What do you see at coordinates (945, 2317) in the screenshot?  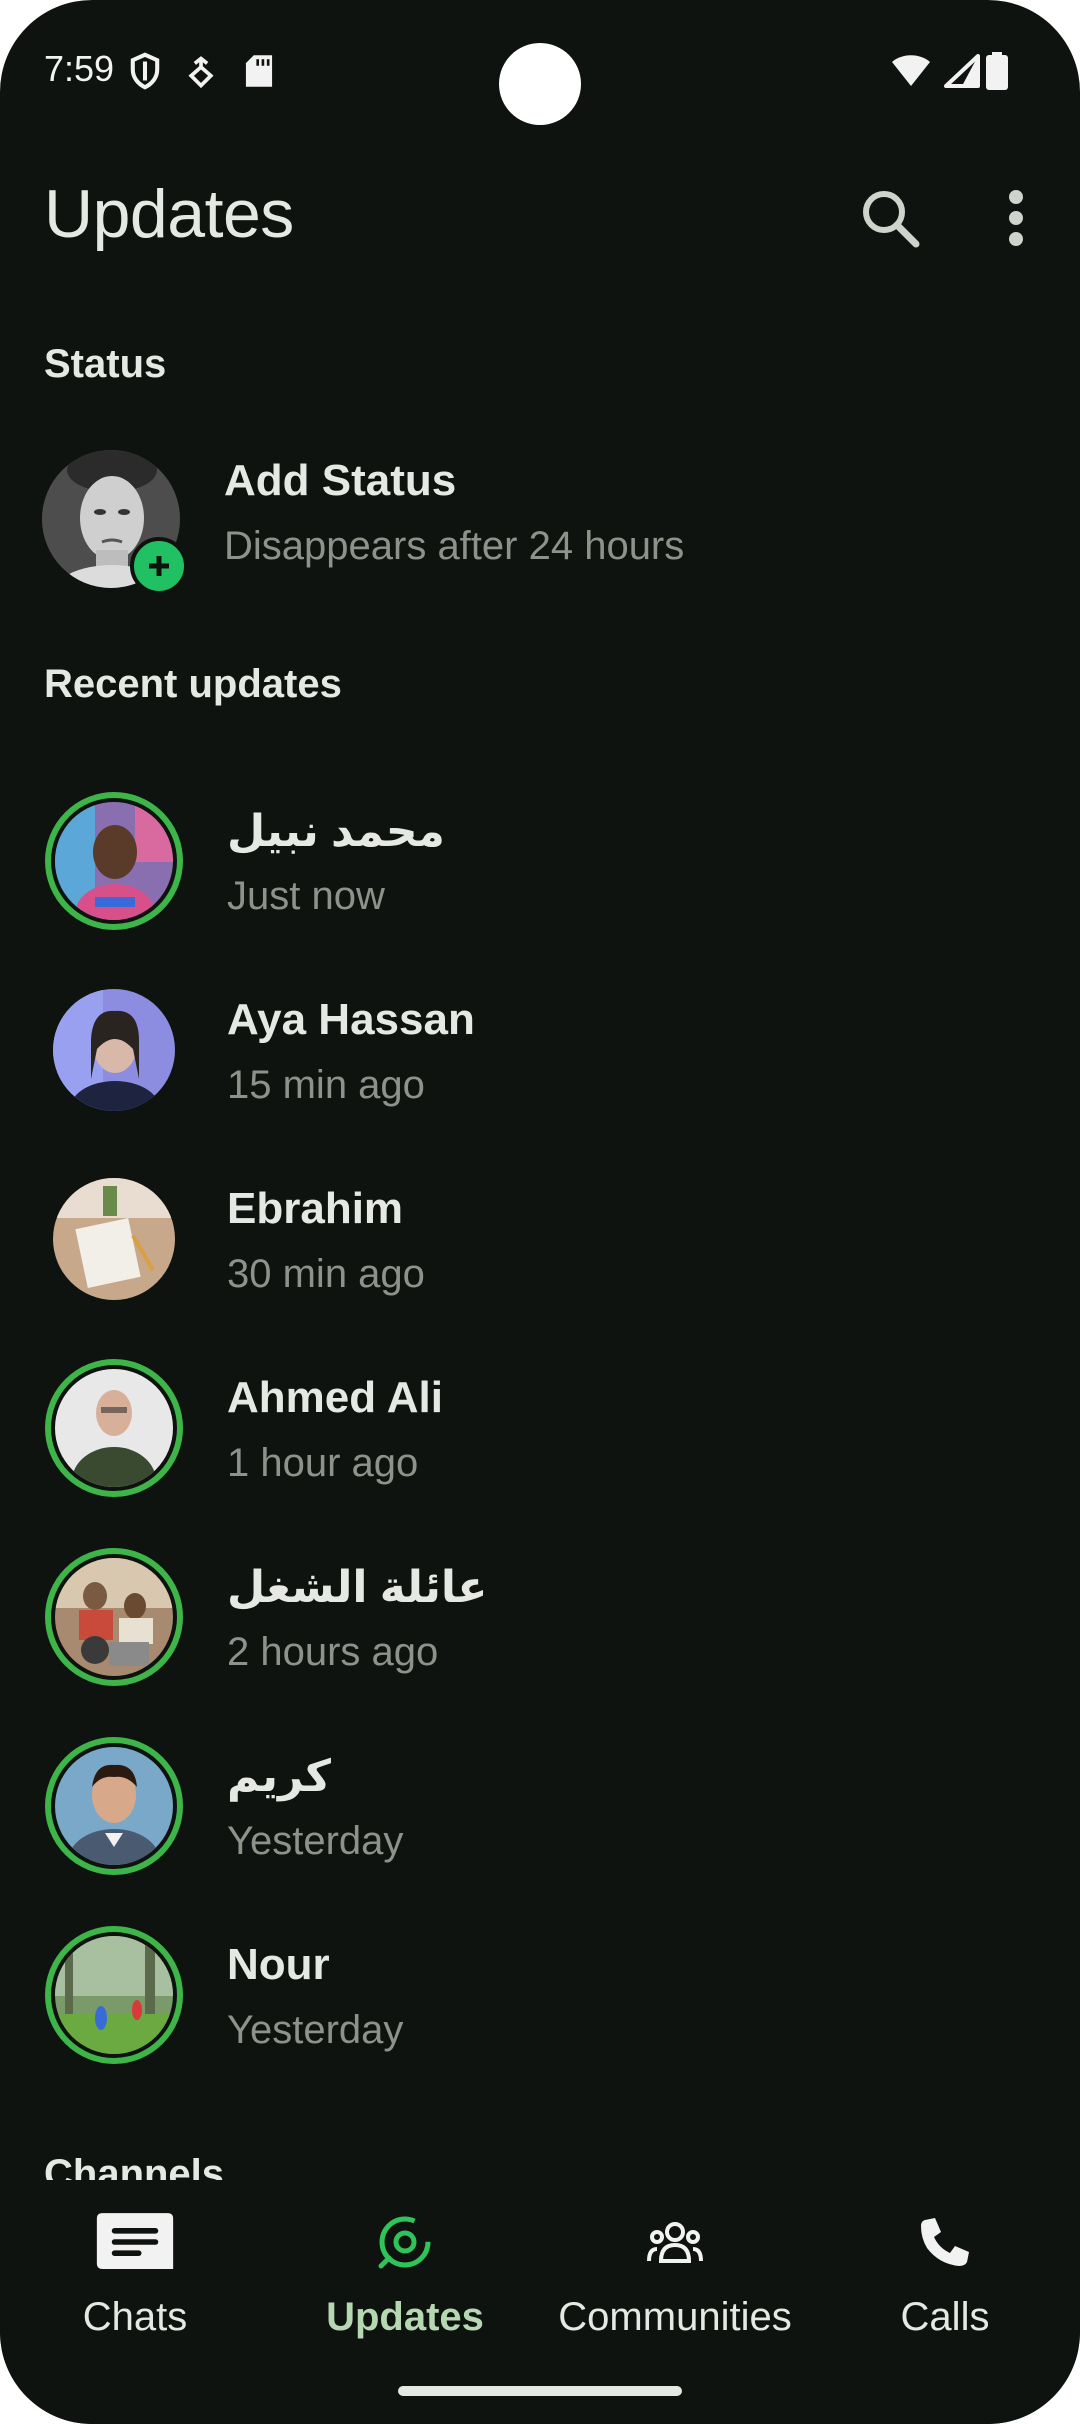 I see `nav-label: Calls` at bounding box center [945, 2317].